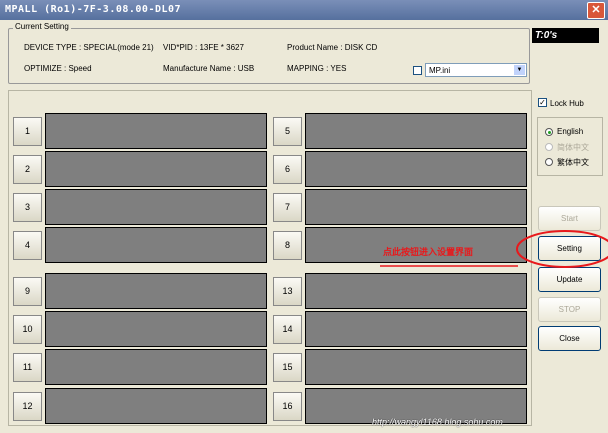  What do you see at coordinates (494, 249) in the screenshot?
I see `annotation-overlay` at bounding box center [494, 249].